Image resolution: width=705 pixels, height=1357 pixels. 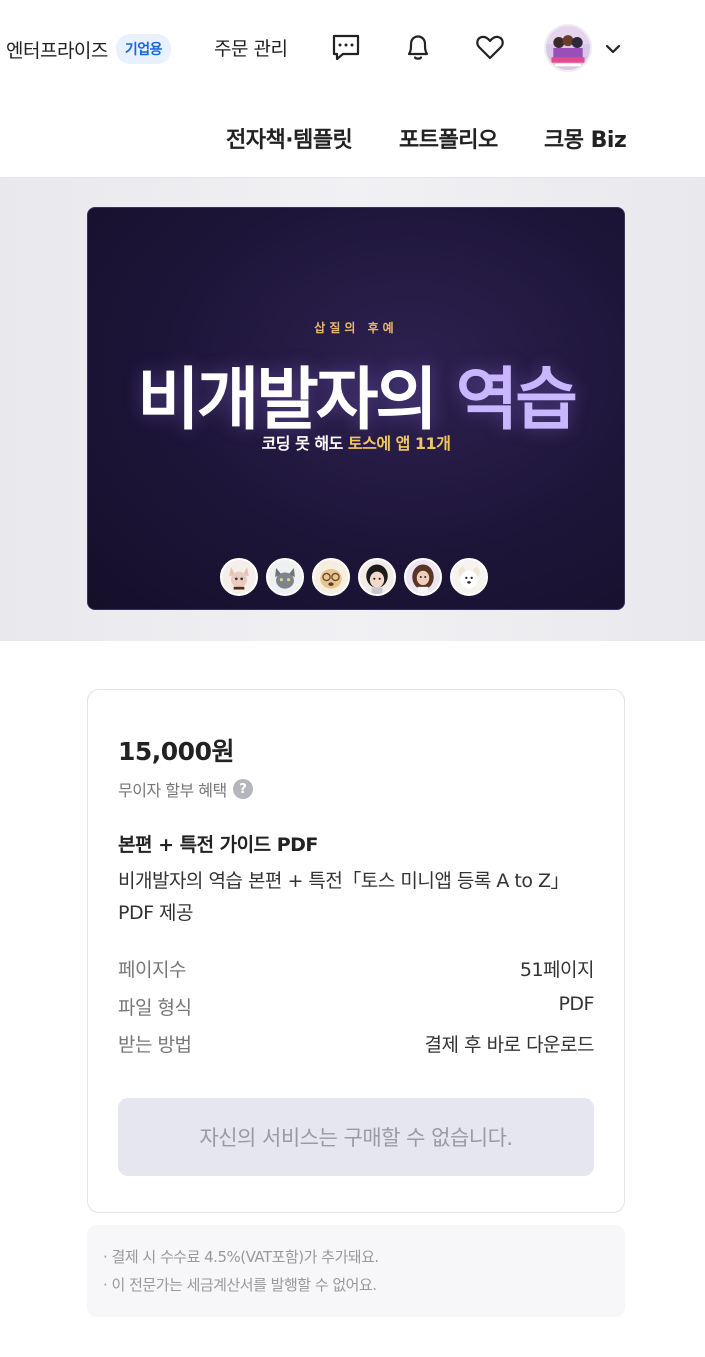 What do you see at coordinates (331, 577) in the screenshot?
I see `dog-glasses-avatar` at bounding box center [331, 577].